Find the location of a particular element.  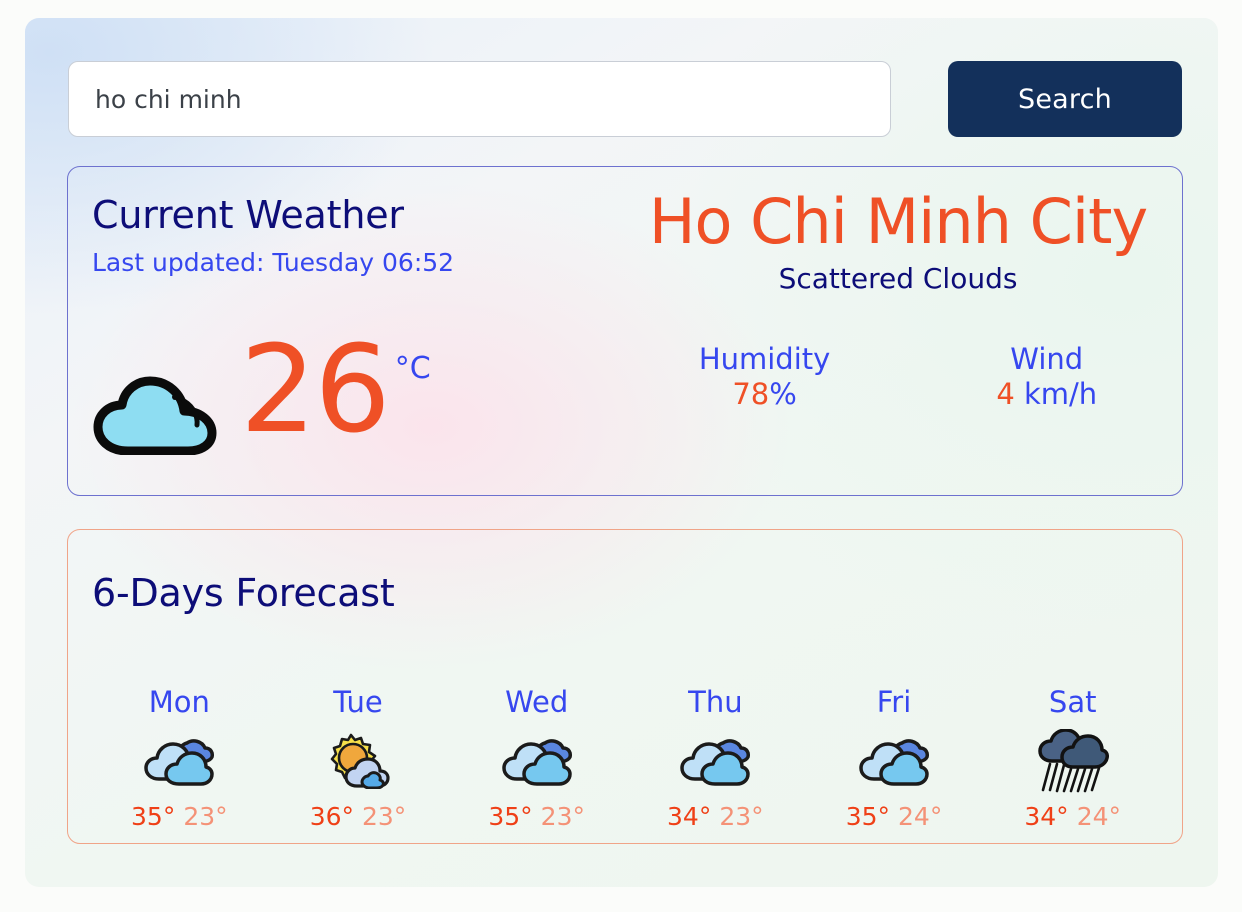

last-updated-text: Last updated: Tuesday 06:52 is located at coordinates (273, 262).